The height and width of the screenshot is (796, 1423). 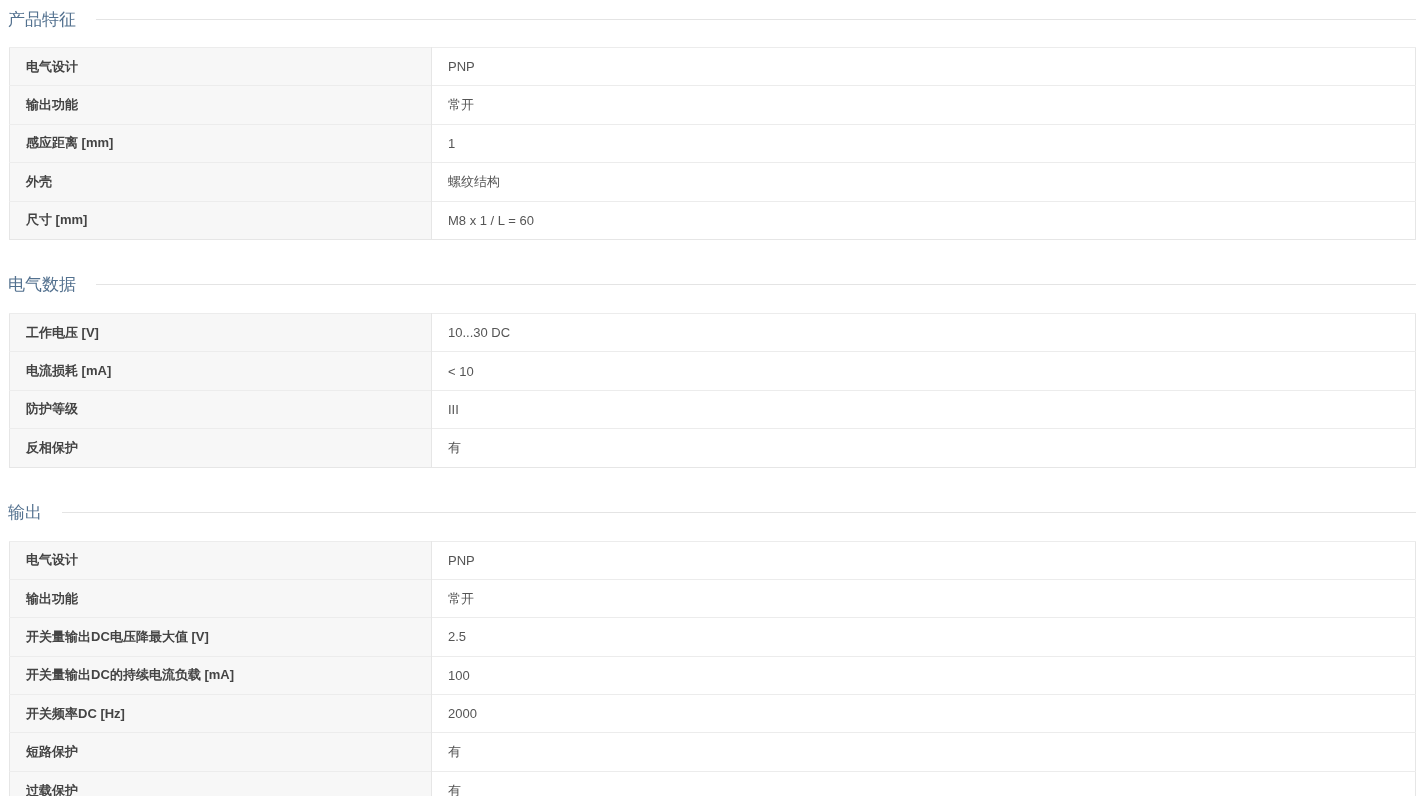 What do you see at coordinates (923, 182) in the screenshot?
I see `spec-value-cell: 螺纹结构` at bounding box center [923, 182].